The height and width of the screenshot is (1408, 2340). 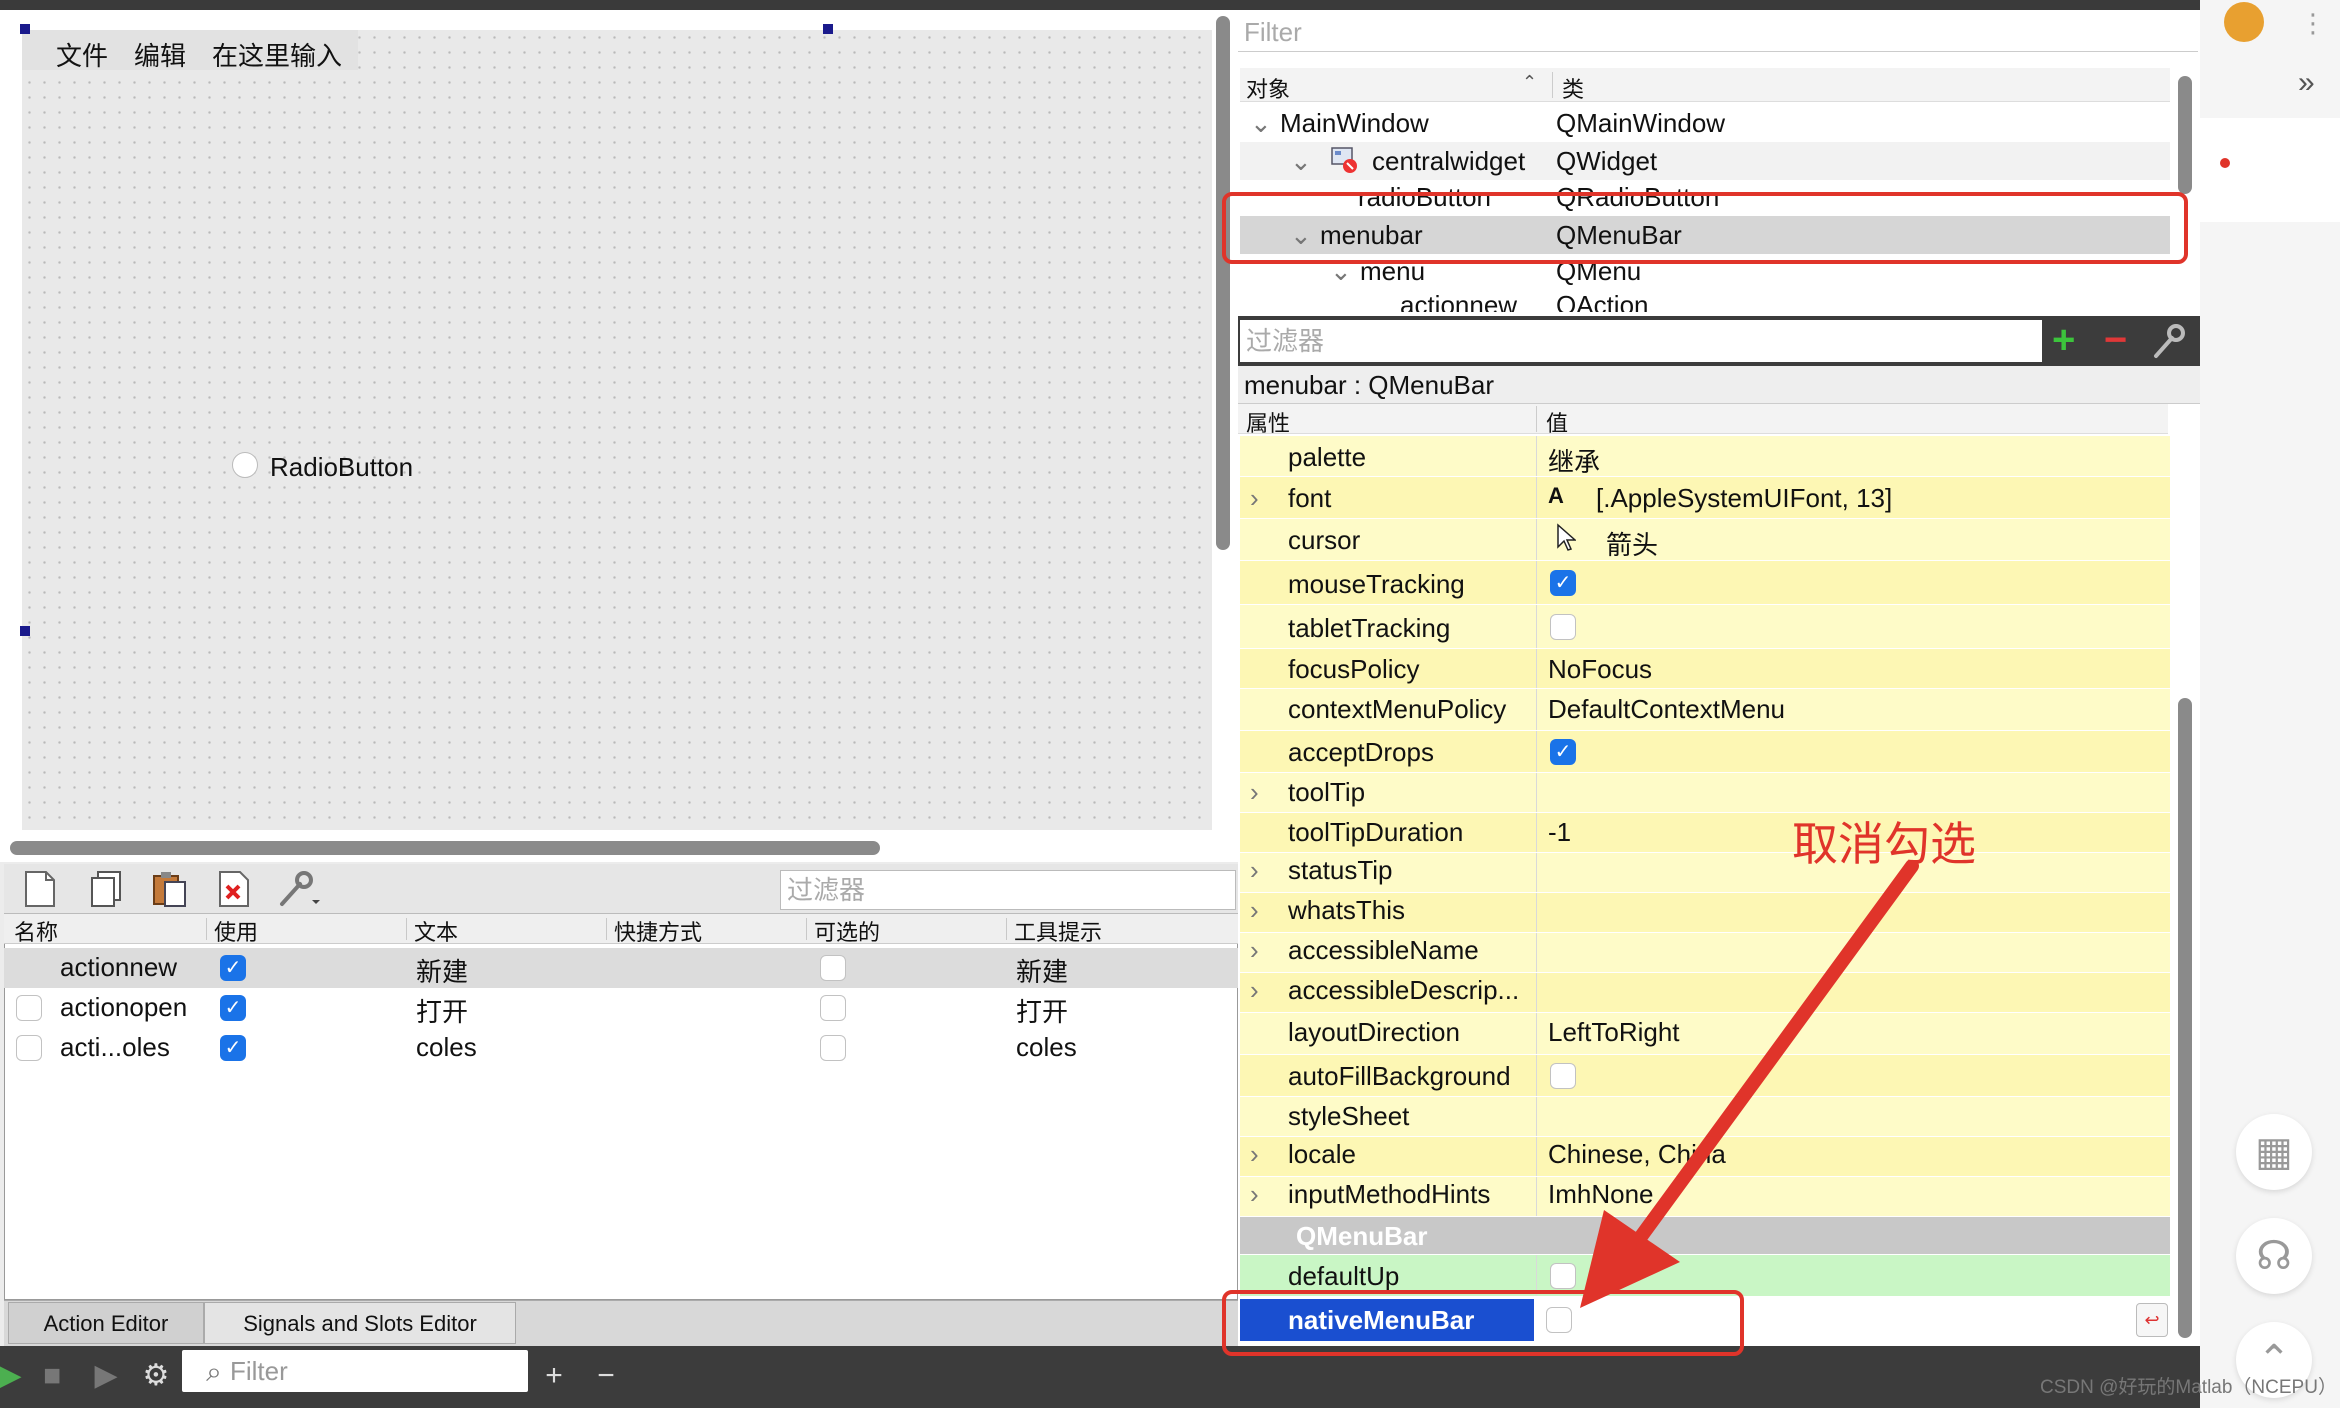 I want to click on font-icon: A, so click(x=1556, y=495).